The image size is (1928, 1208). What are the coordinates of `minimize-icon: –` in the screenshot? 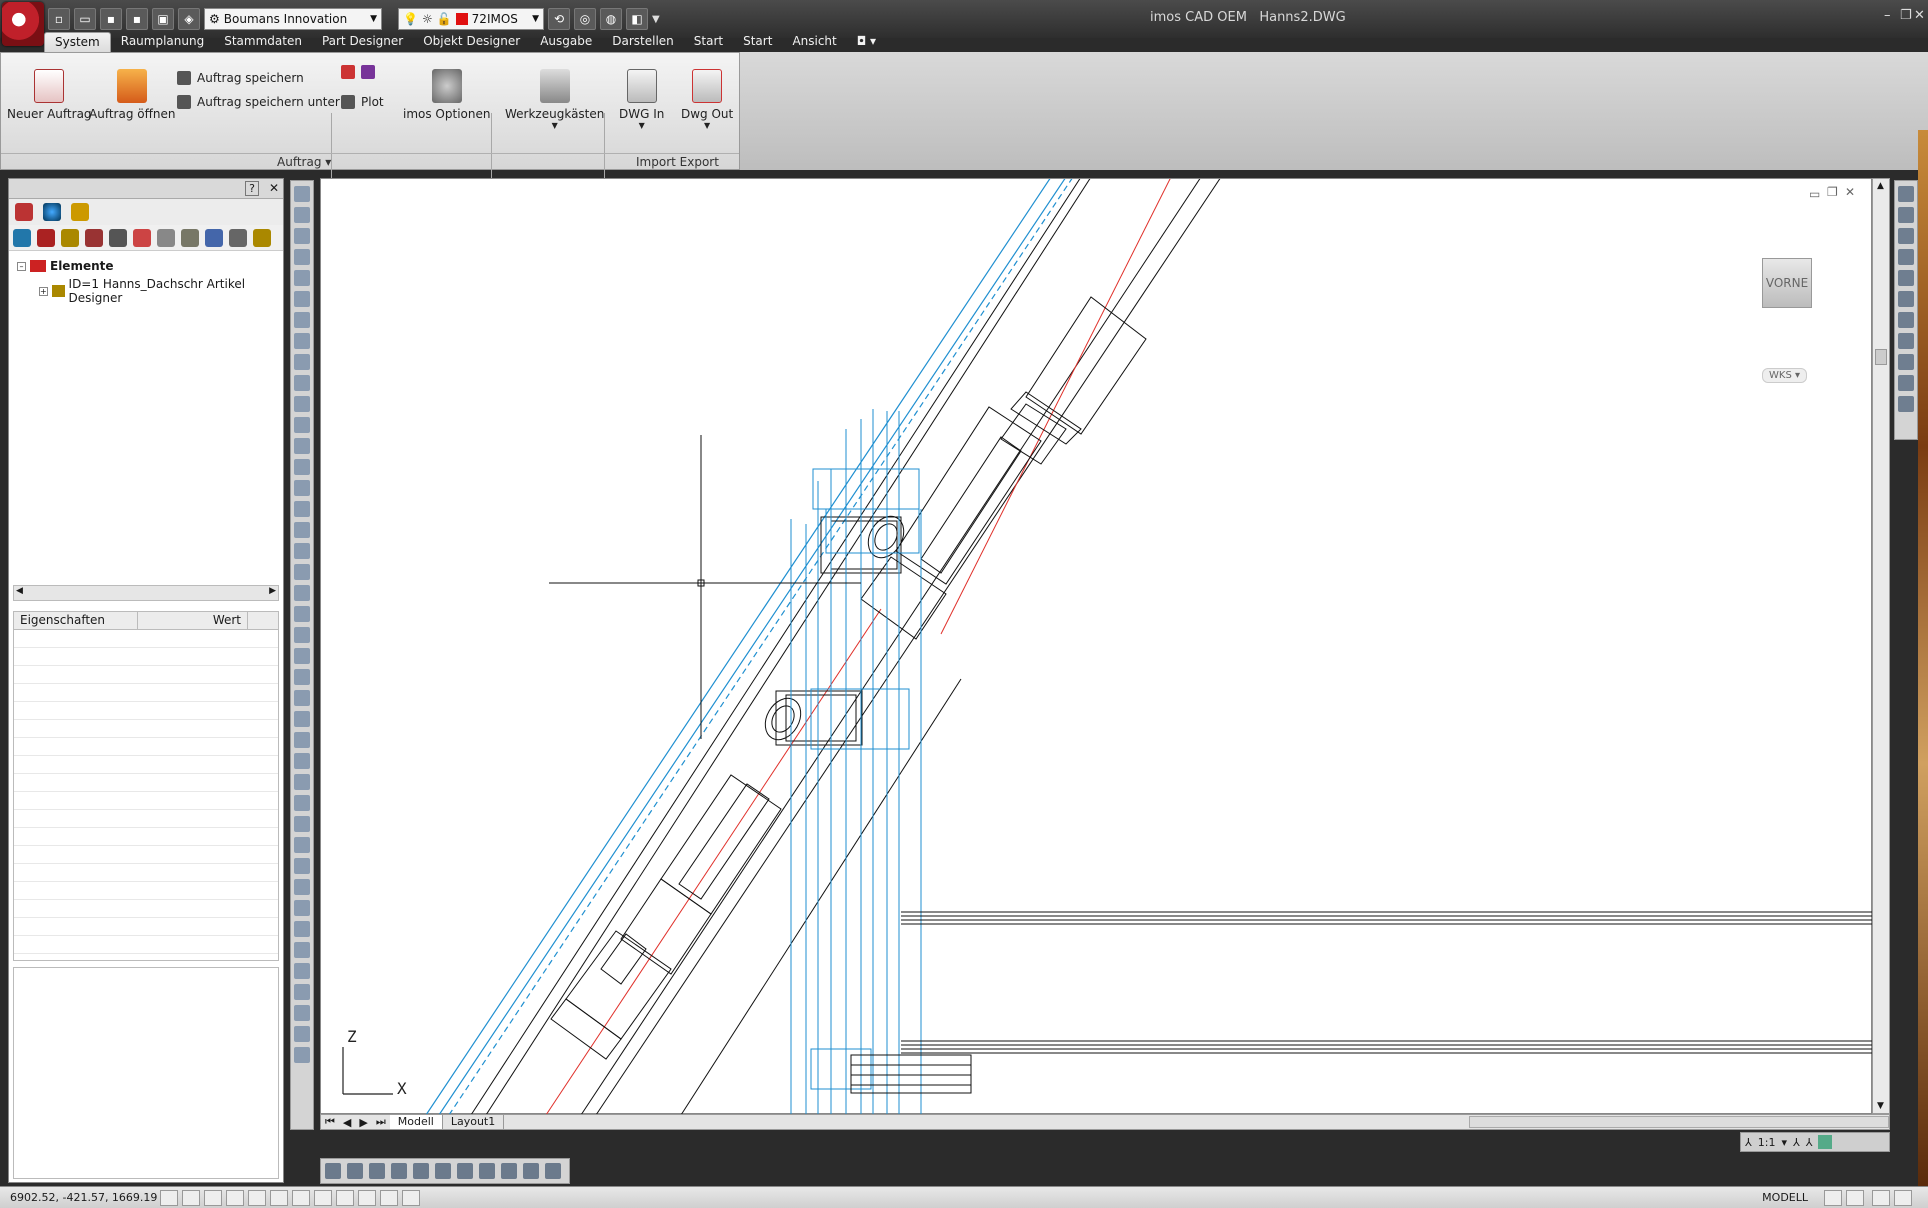 It's located at (1887, 15).